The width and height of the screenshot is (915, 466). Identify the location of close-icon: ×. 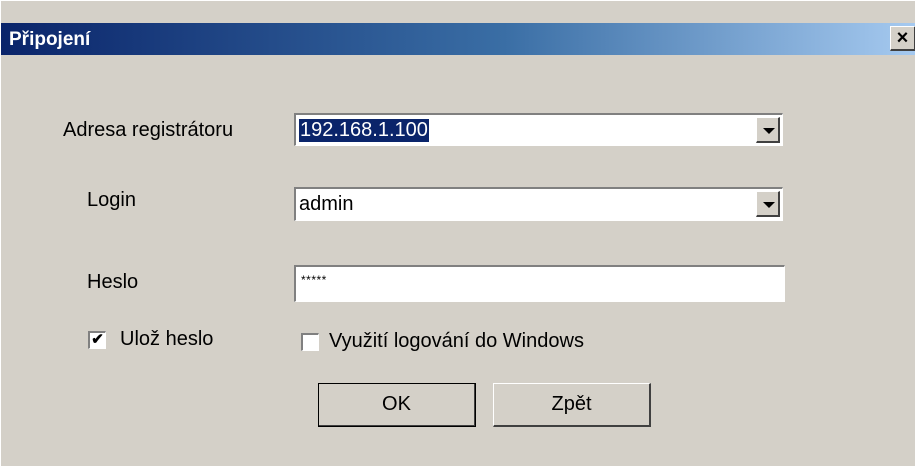
(902, 38).